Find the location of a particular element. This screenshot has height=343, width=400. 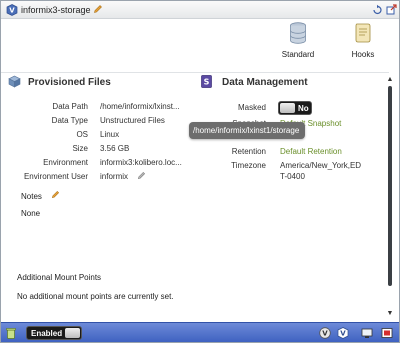

refresh-icon is located at coordinates (377, 9).